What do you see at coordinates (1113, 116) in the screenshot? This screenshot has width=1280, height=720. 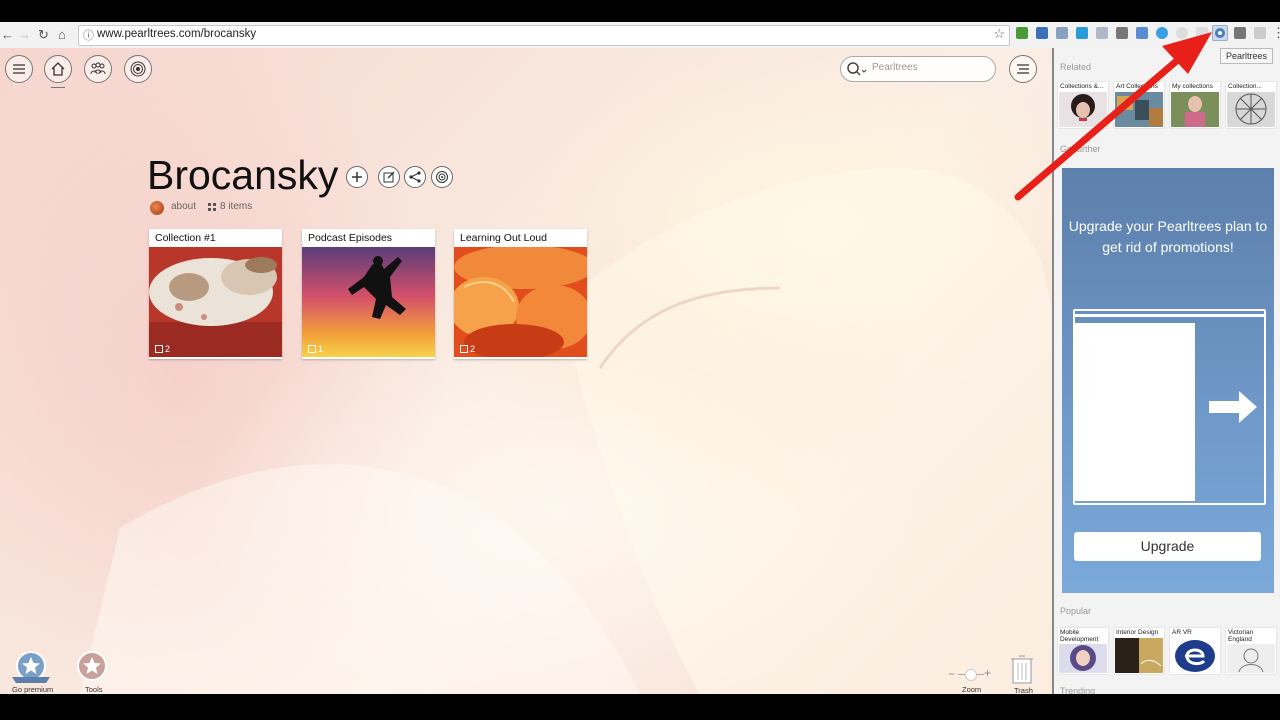 I see `annotation-arrow` at bounding box center [1113, 116].